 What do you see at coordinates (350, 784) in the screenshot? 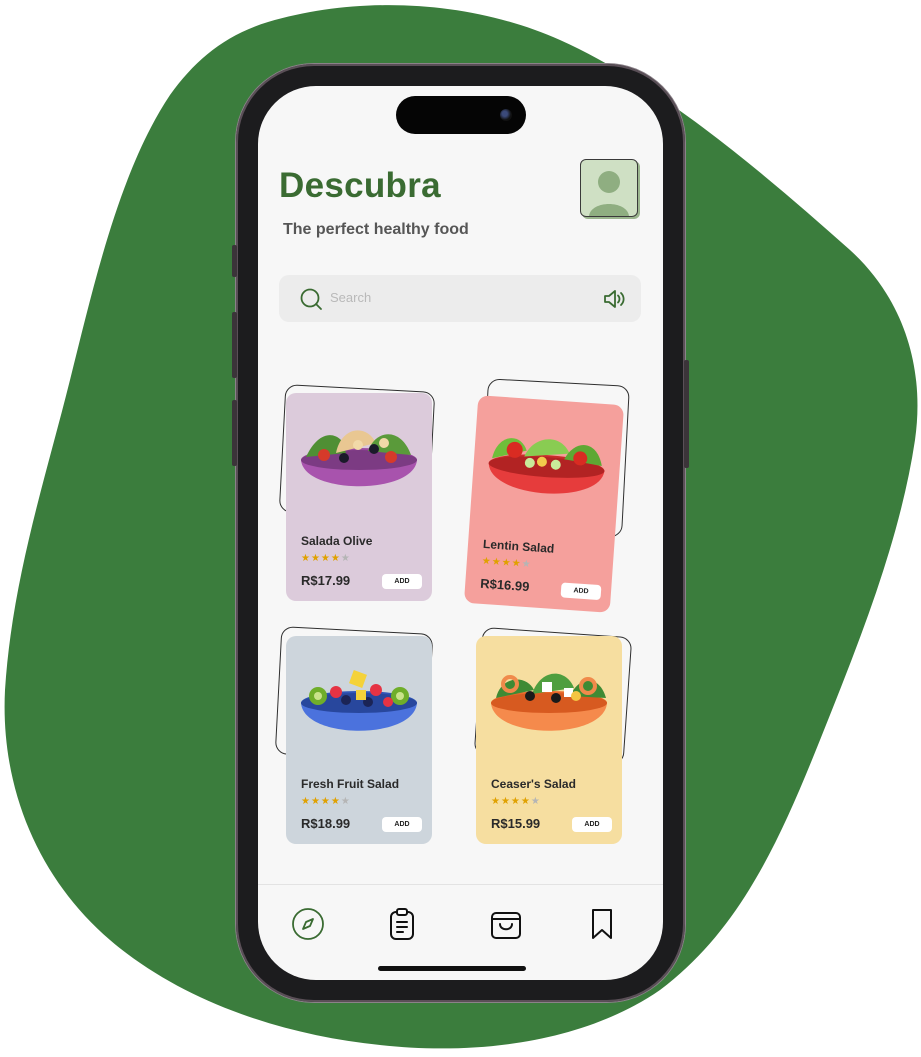
I see `product-name: Fresh Fruit Salad` at bounding box center [350, 784].